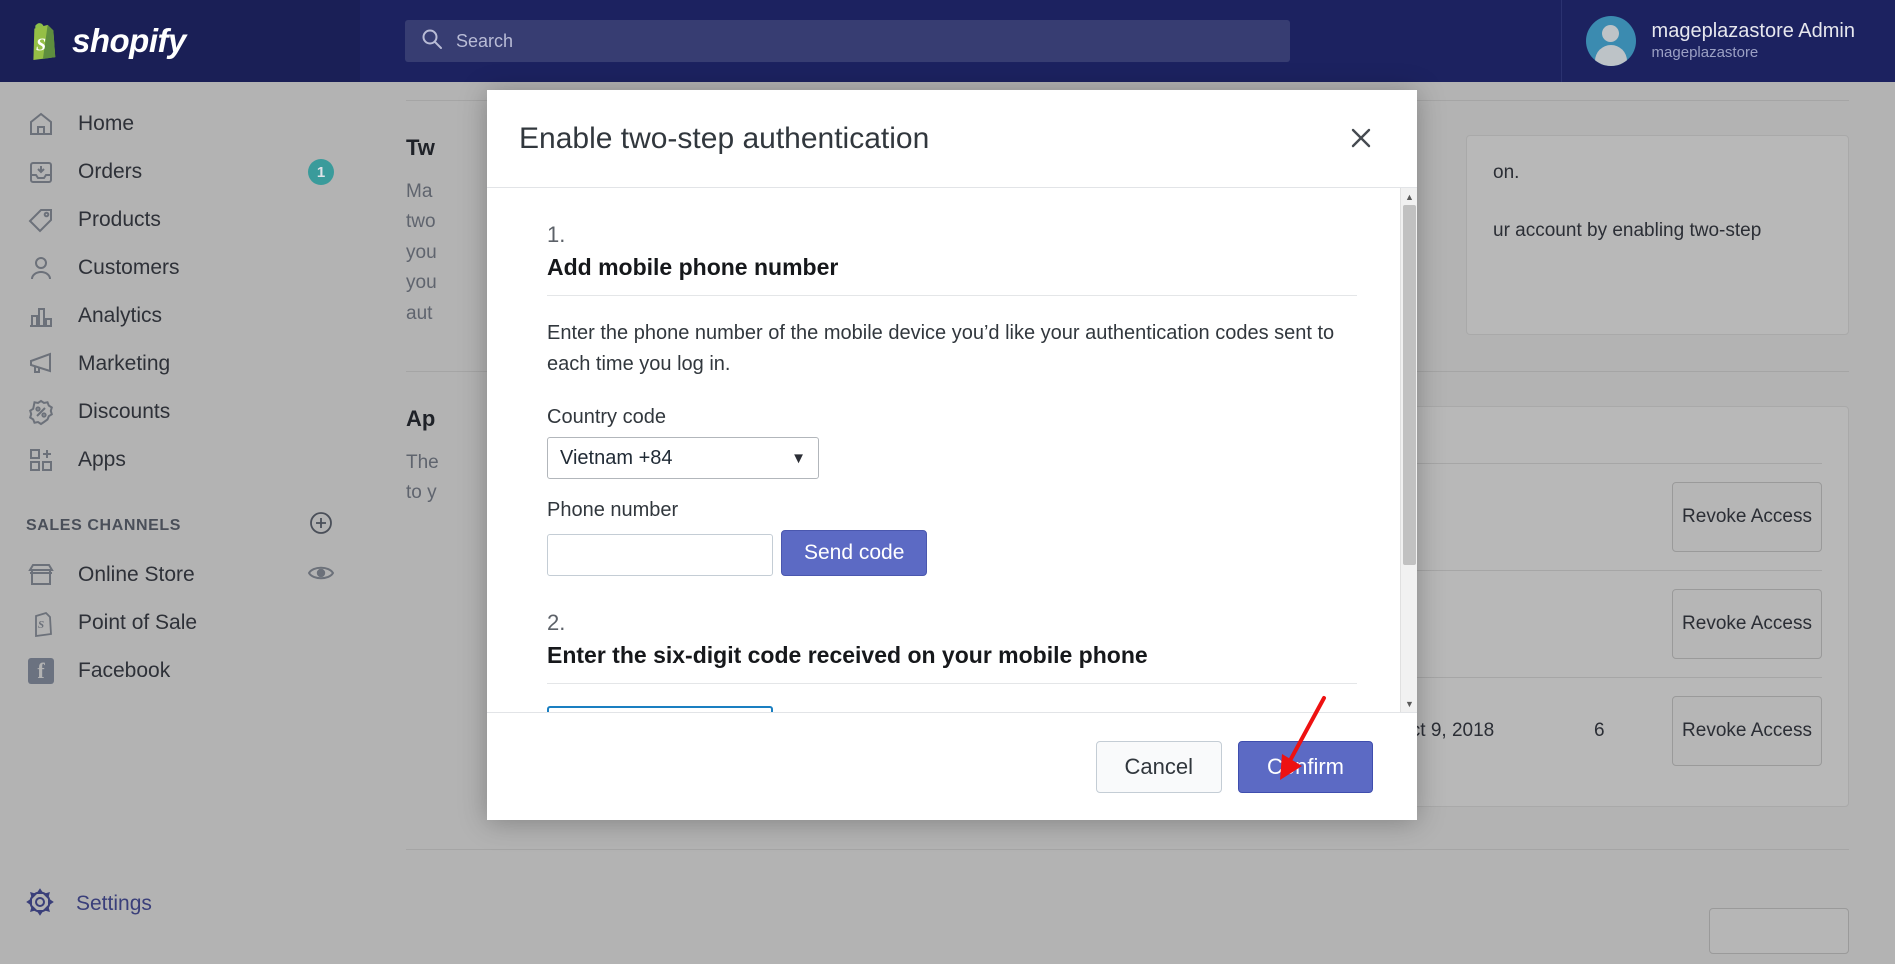 The height and width of the screenshot is (964, 1895). I want to click on sidebar-item-products: Products, so click(180, 220).